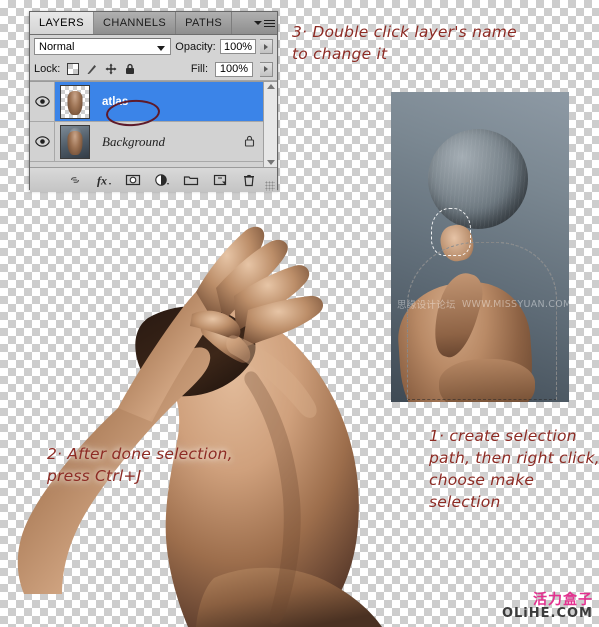  Describe the element at coordinates (199, 69) in the screenshot. I see `fill-label: Fill:` at that location.